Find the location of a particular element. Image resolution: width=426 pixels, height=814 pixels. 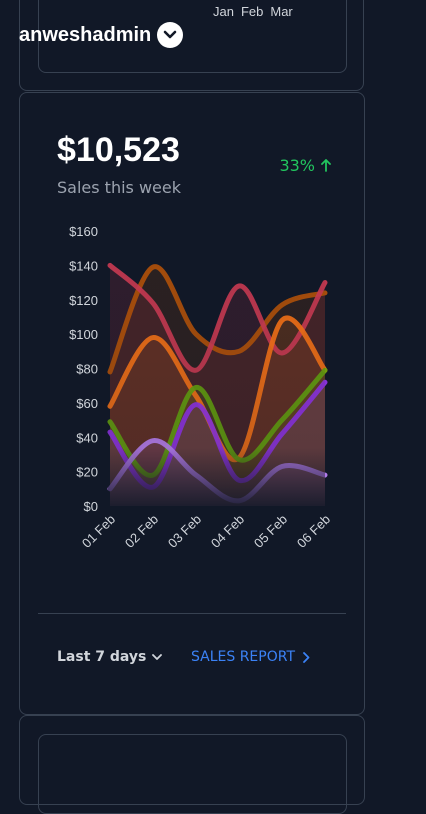

sales-total: $10,523 is located at coordinates (118, 150).